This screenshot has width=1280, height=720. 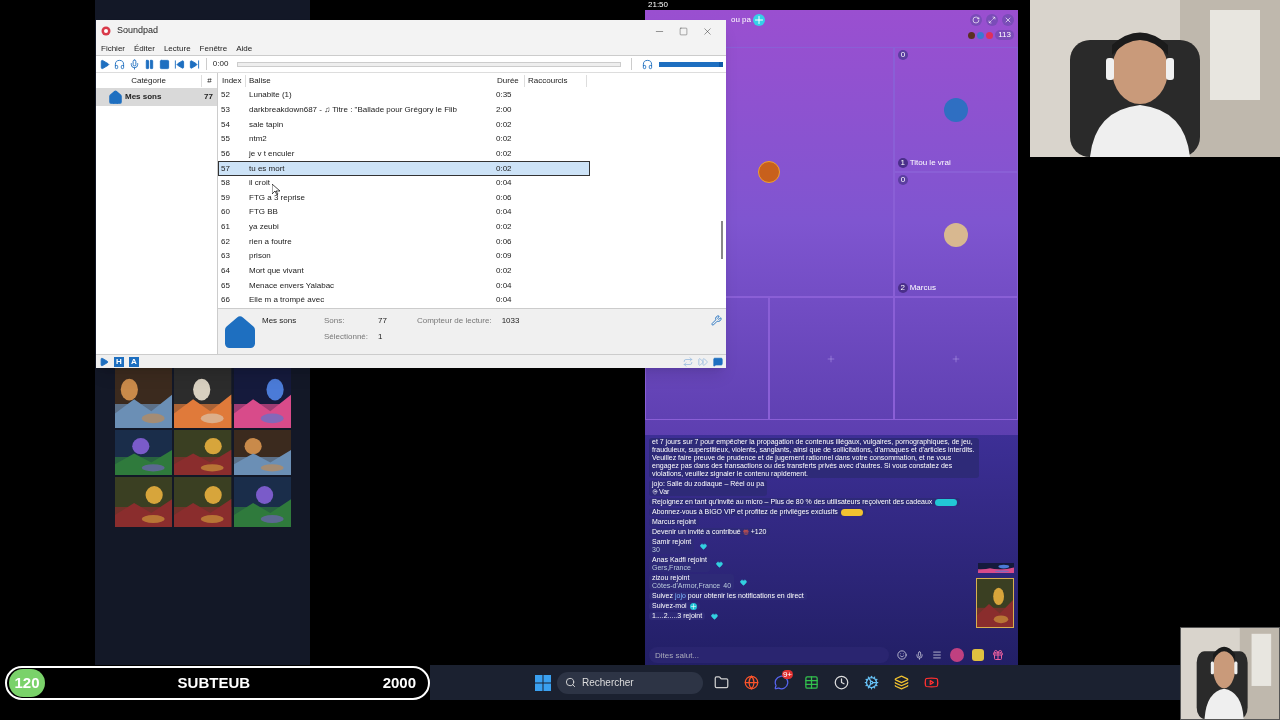 What do you see at coordinates (429, 64) in the screenshot?
I see `progress-track` at bounding box center [429, 64].